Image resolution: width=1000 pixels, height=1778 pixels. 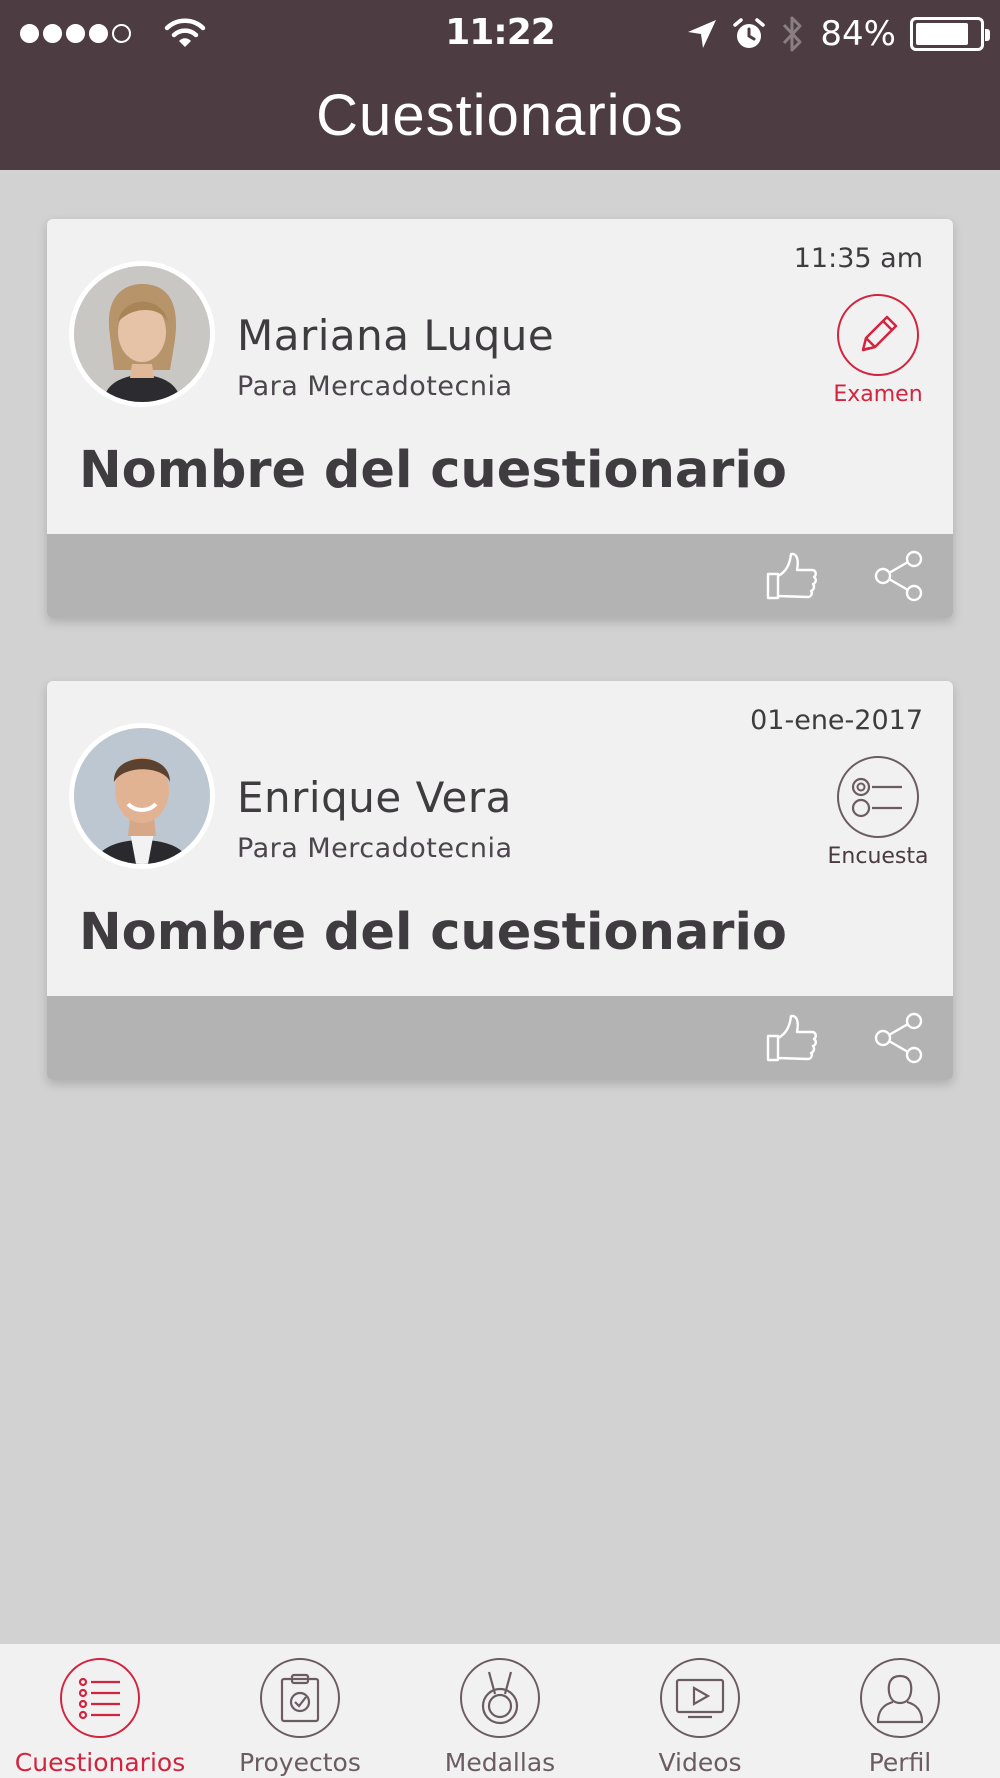 What do you see at coordinates (100, 1762) in the screenshot?
I see `nav-label: Cuestionarios` at bounding box center [100, 1762].